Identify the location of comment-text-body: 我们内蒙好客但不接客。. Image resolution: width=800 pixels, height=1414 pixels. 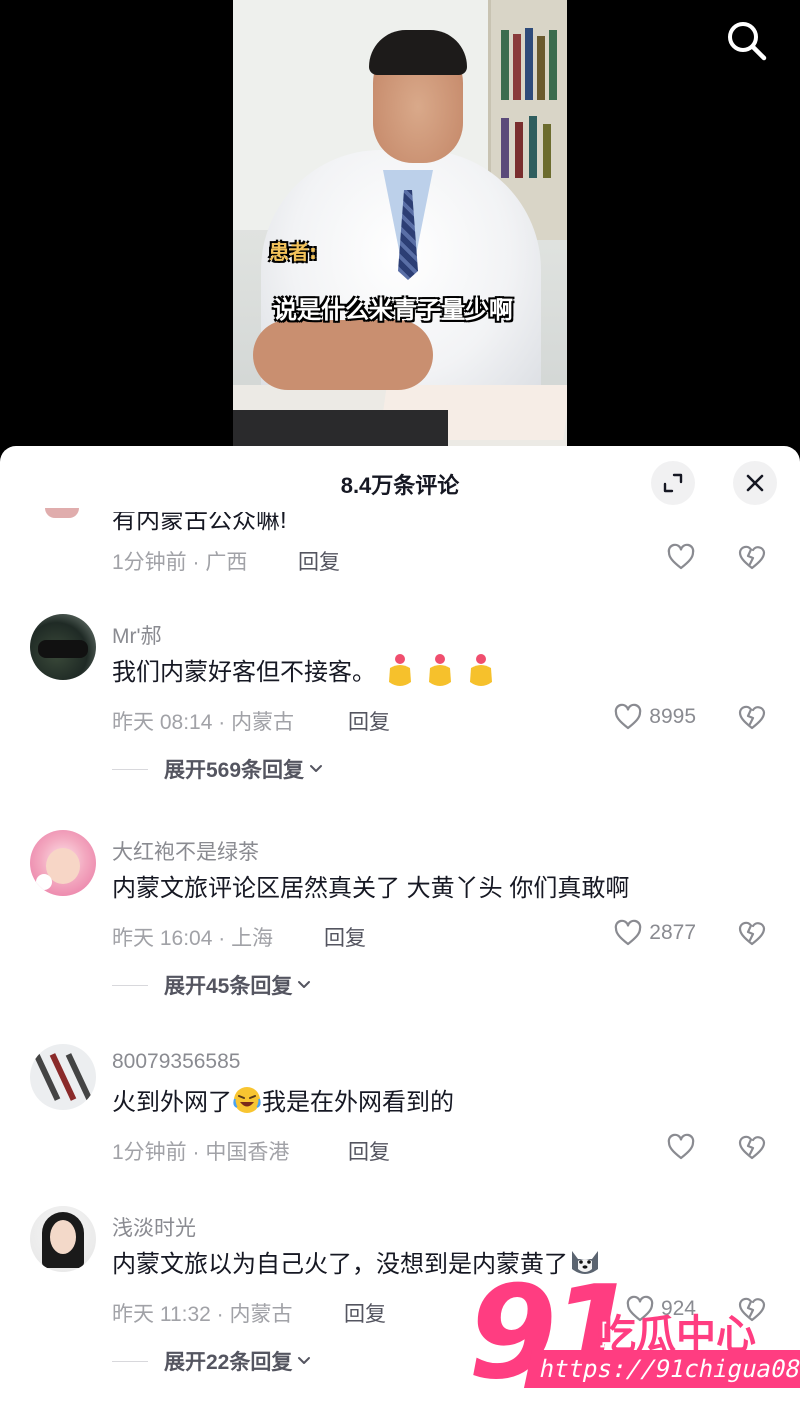
(244, 672).